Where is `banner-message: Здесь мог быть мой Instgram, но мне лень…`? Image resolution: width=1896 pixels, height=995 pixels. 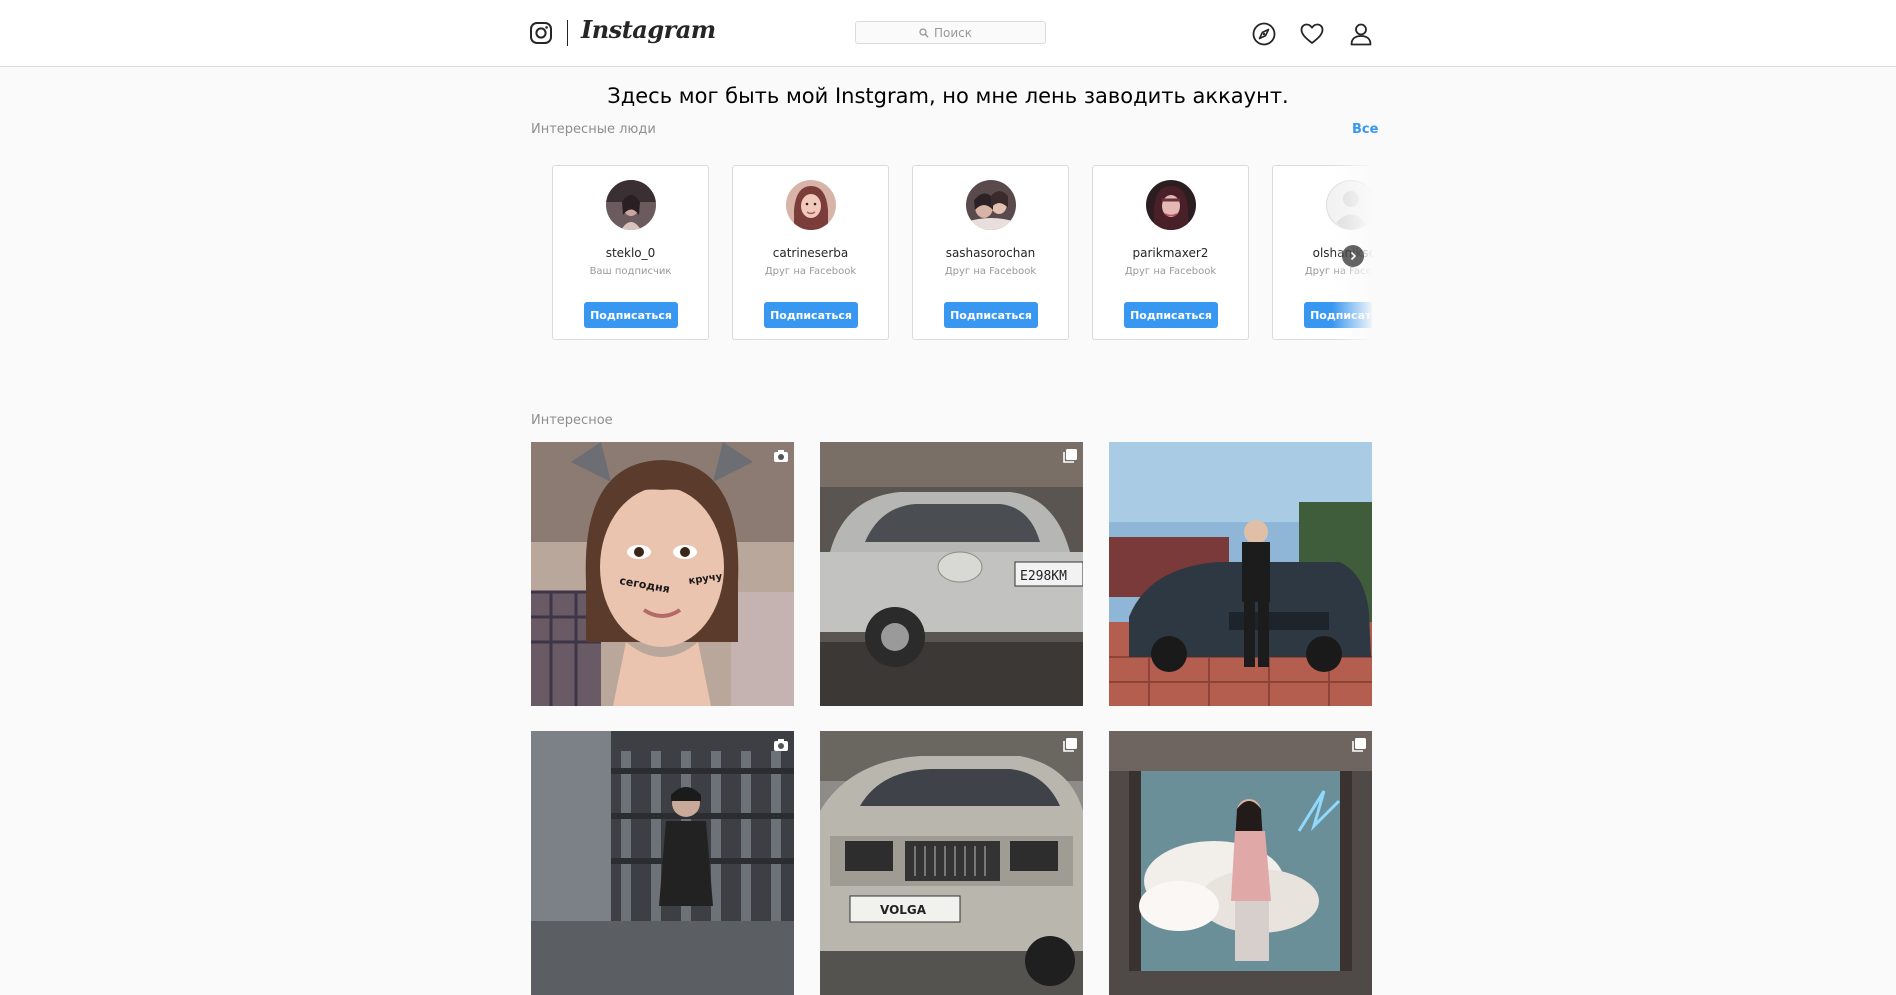 banner-message: Здесь мог быть мой Instgram, но мне лень… is located at coordinates (948, 96).